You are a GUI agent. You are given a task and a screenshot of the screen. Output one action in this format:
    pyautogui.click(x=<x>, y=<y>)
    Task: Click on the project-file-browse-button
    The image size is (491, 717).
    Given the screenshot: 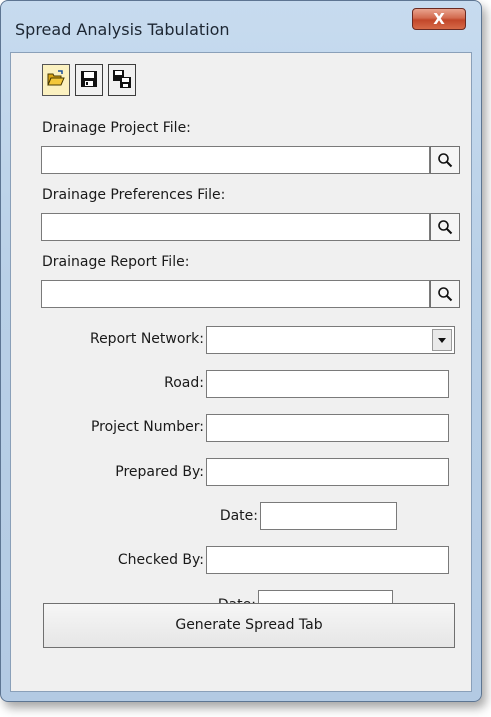 What is the action you would take?
    pyautogui.click(x=445, y=160)
    